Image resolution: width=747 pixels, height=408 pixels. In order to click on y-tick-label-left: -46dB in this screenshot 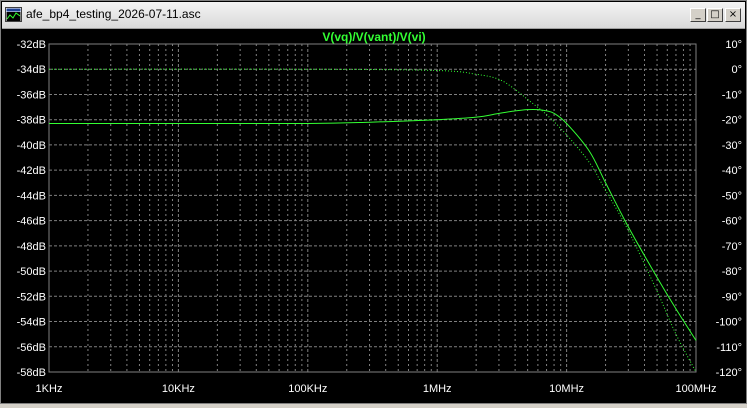, I will do `click(31, 222)`.